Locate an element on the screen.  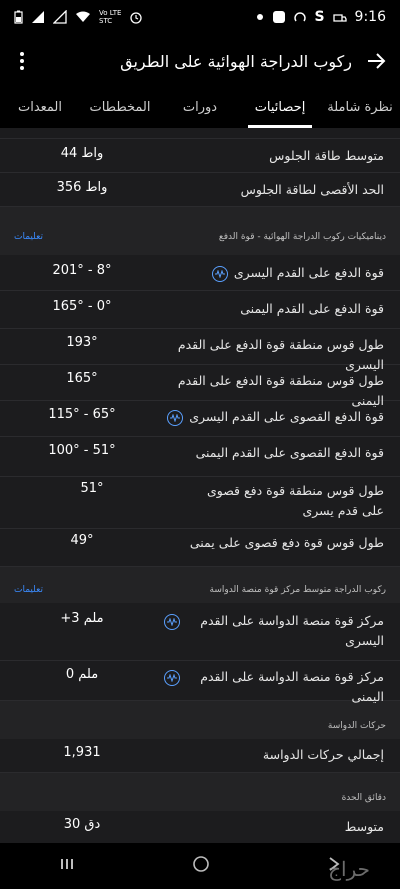
stat-label: مركز قوة منصة الدواسة على القدم اليسرى is located at coordinates (274, 631).